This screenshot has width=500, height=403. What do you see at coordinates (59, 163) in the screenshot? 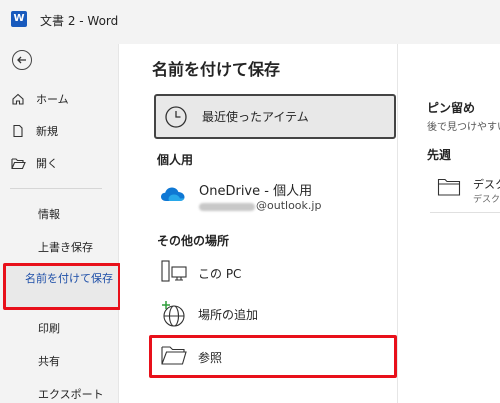
I see `nav-open: 開く` at bounding box center [59, 163].